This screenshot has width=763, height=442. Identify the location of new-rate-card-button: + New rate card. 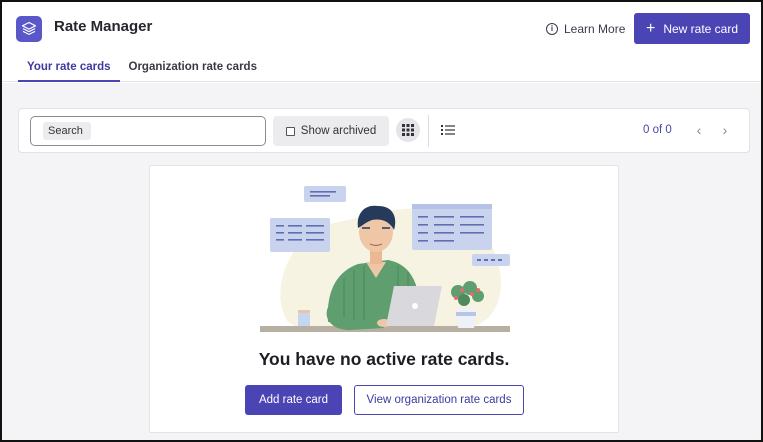
(692, 28).